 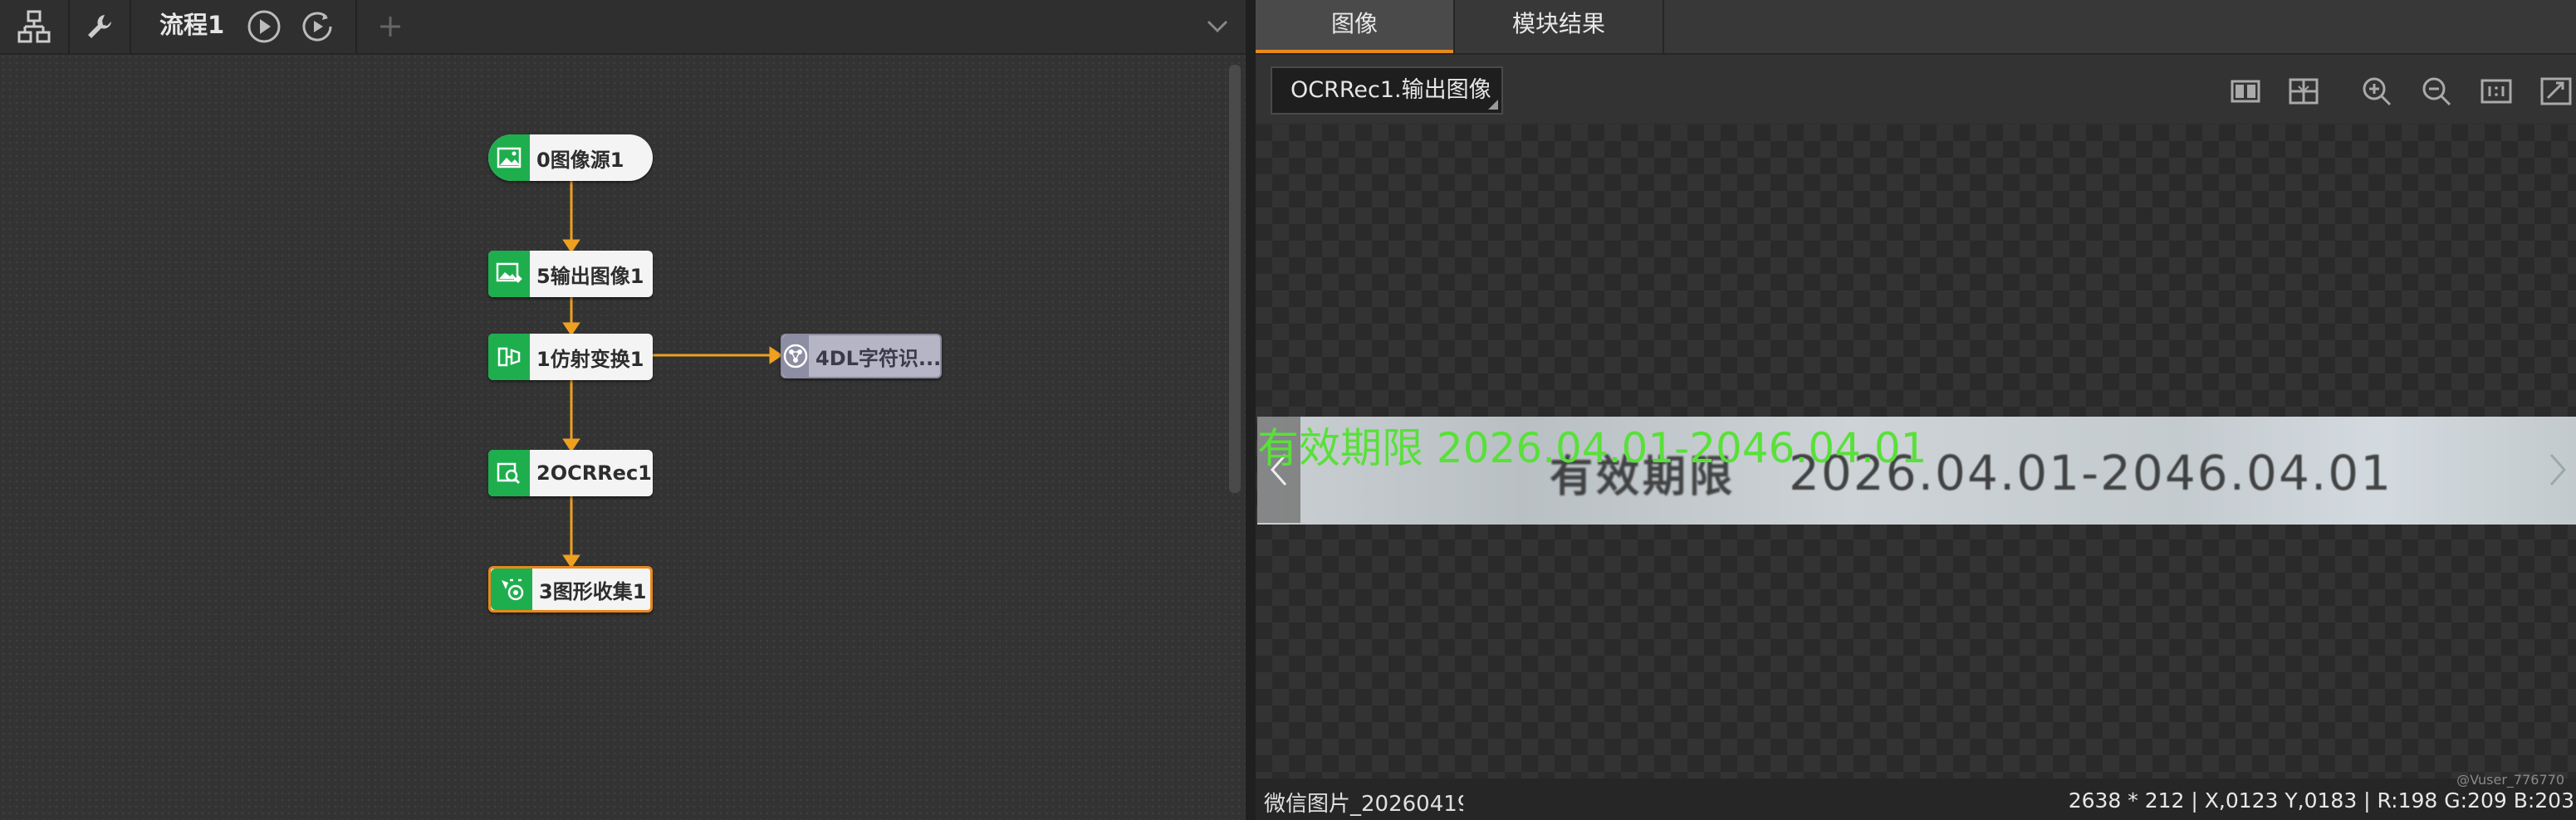 I want to click on node-label: 0图像源1, so click(x=580, y=160).